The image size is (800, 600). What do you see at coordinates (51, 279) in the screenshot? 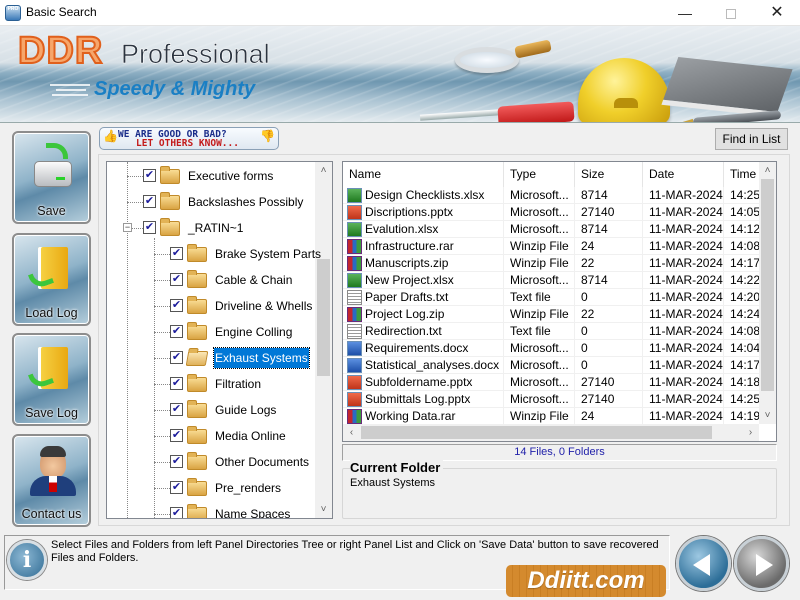
I see `load-log-button: Load Log` at bounding box center [51, 279].